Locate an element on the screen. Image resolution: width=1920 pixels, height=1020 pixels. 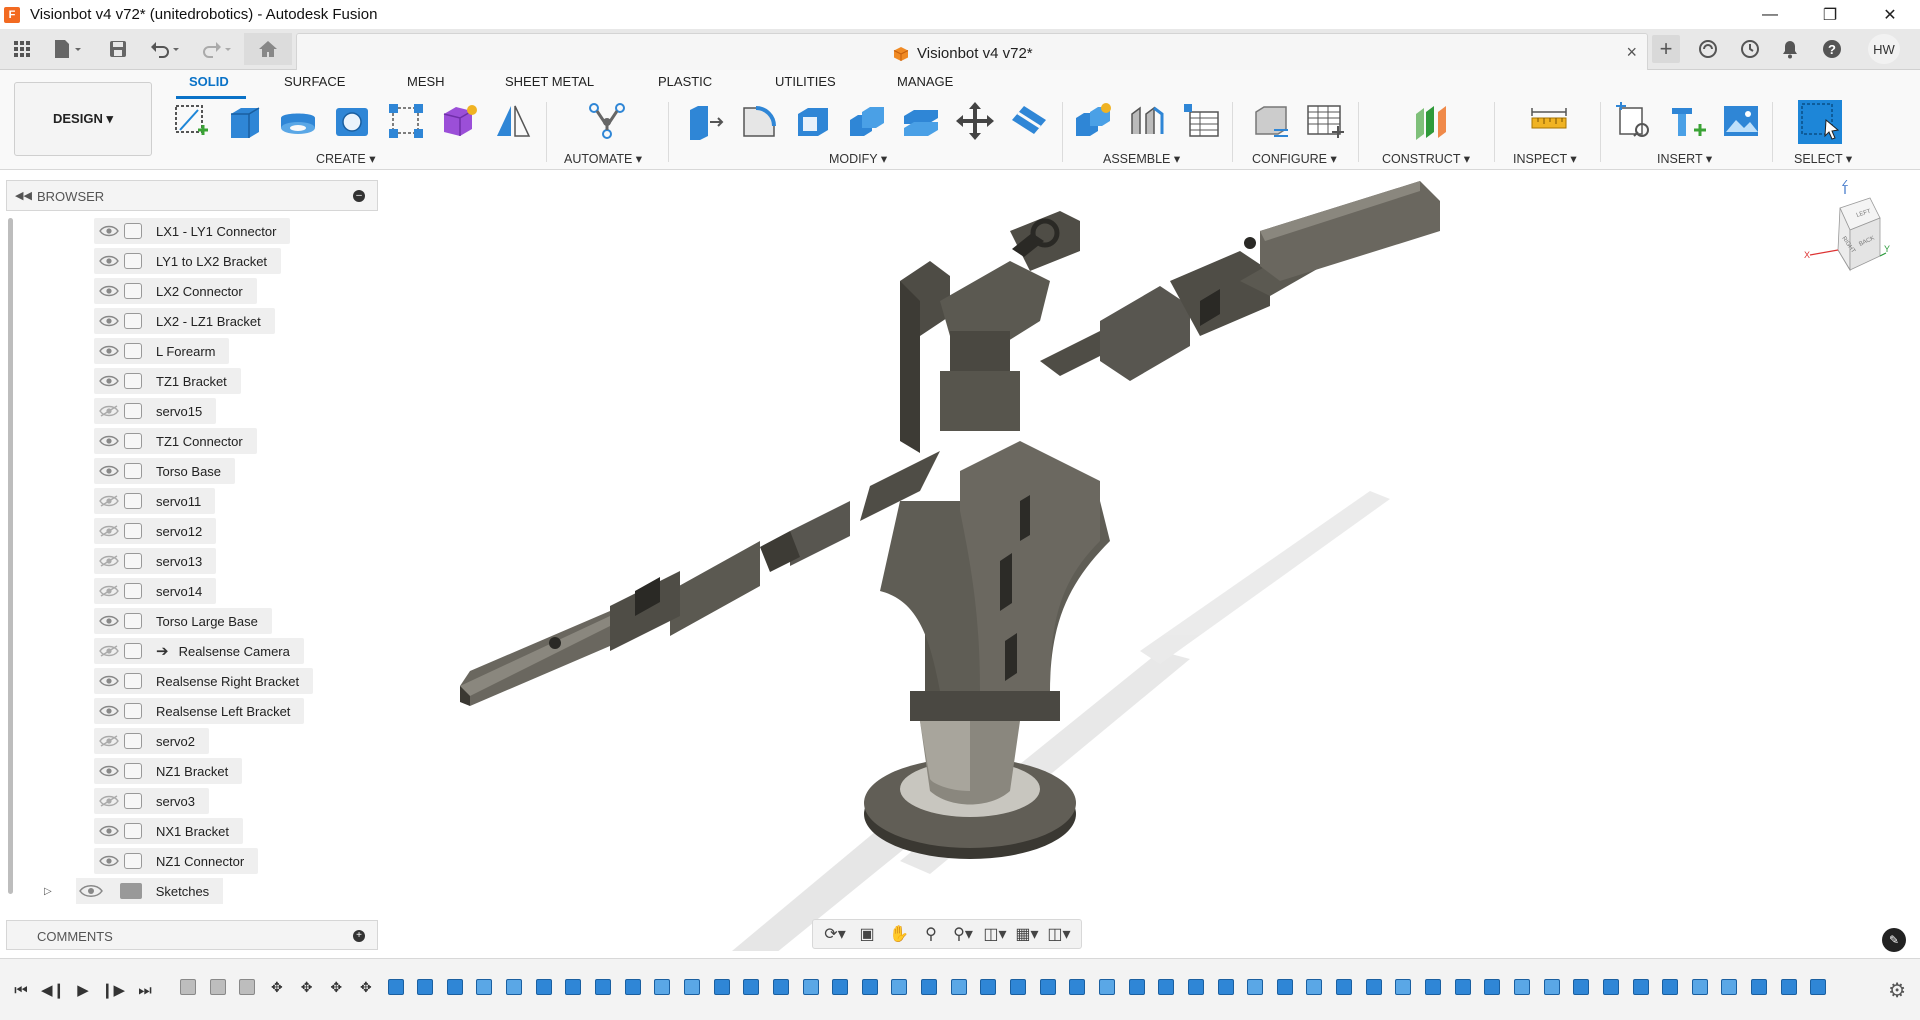
display-settings-icon: ◫▾ is located at coordinates (995, 934).